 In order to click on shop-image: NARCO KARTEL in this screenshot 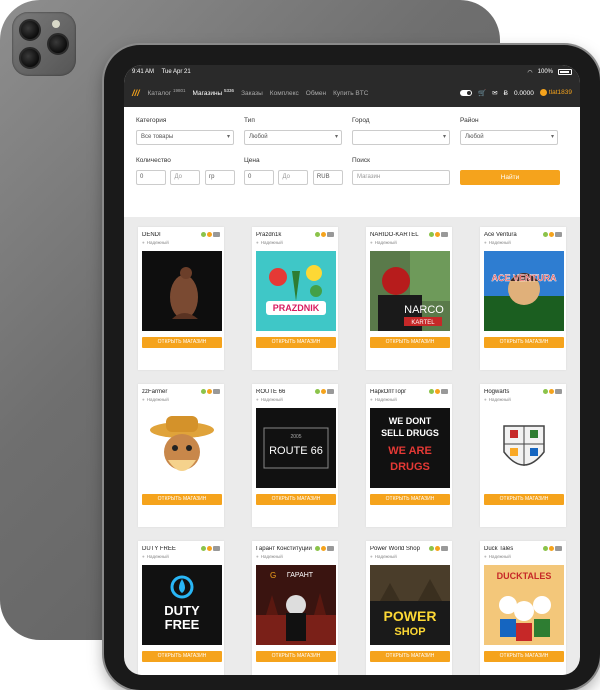, I will do `click(410, 291)`.